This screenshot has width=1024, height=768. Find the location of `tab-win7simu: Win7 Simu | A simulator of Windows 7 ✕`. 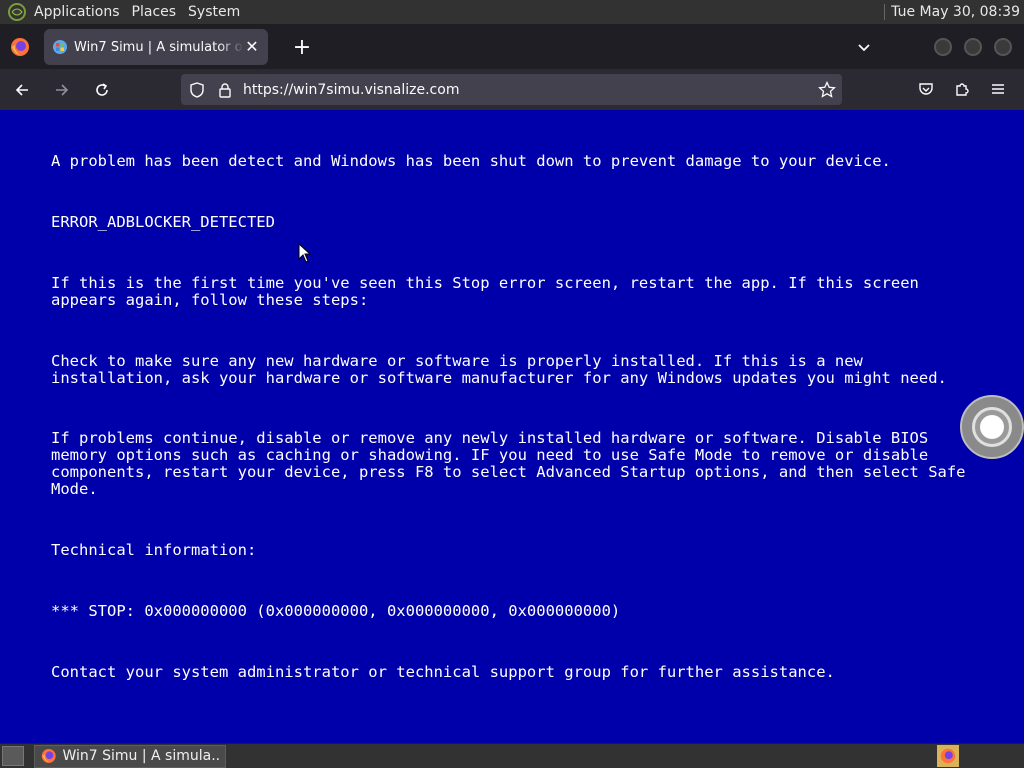

tab-win7simu: Win7 Simu | A simulator of Windows 7 ✕ is located at coordinates (156, 47).